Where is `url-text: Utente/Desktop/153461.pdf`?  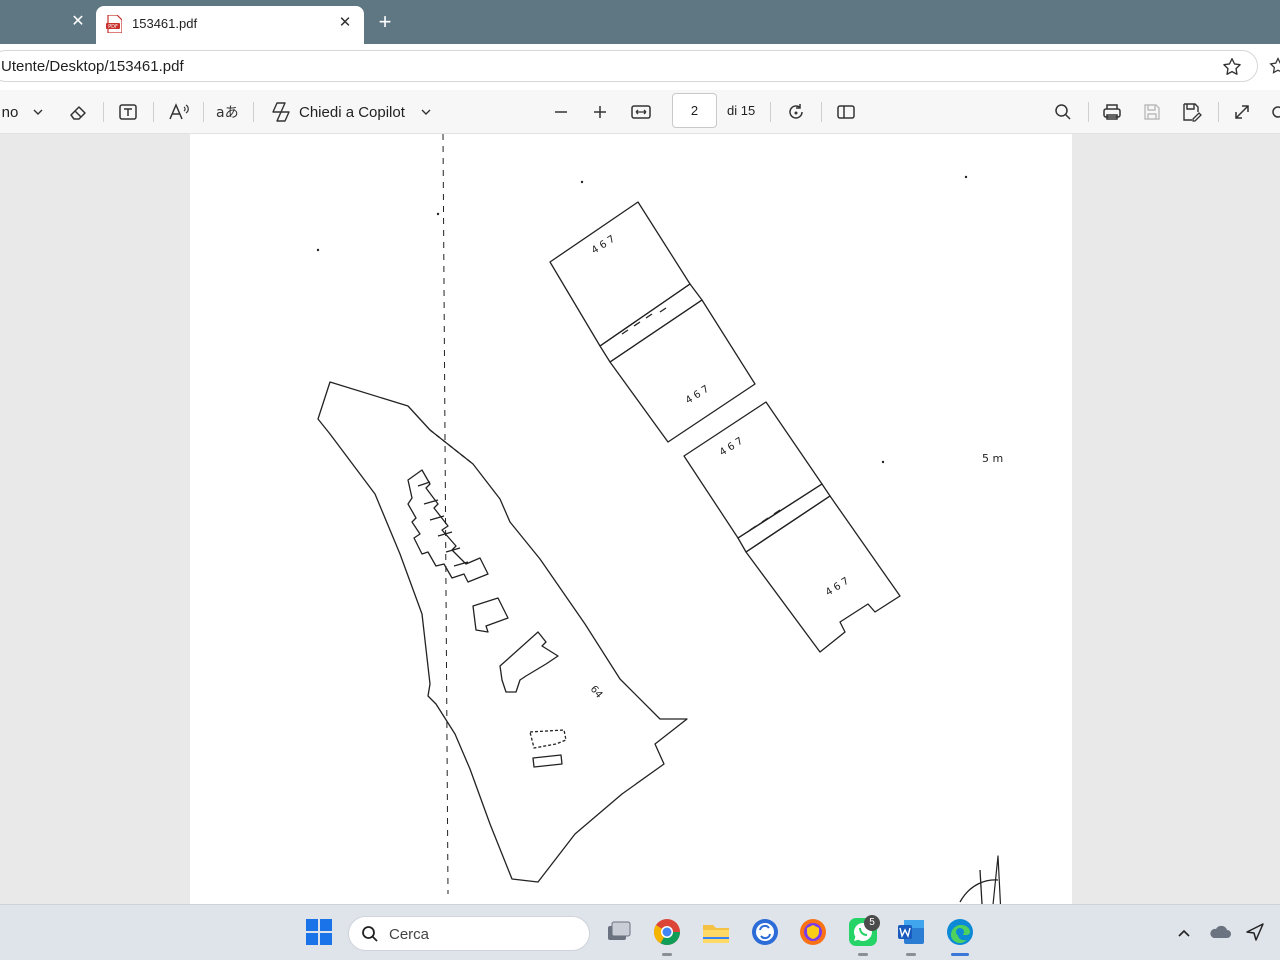
url-text: Utente/Desktop/153461.pdf is located at coordinates (92, 66).